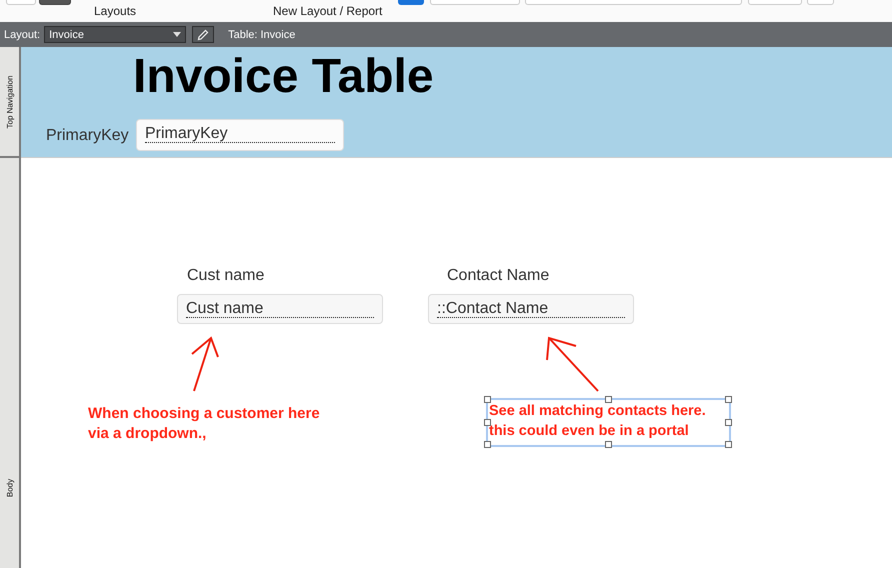 This screenshot has width=892, height=568. What do you see at coordinates (177, 34) in the screenshot?
I see `caret-icon` at bounding box center [177, 34].